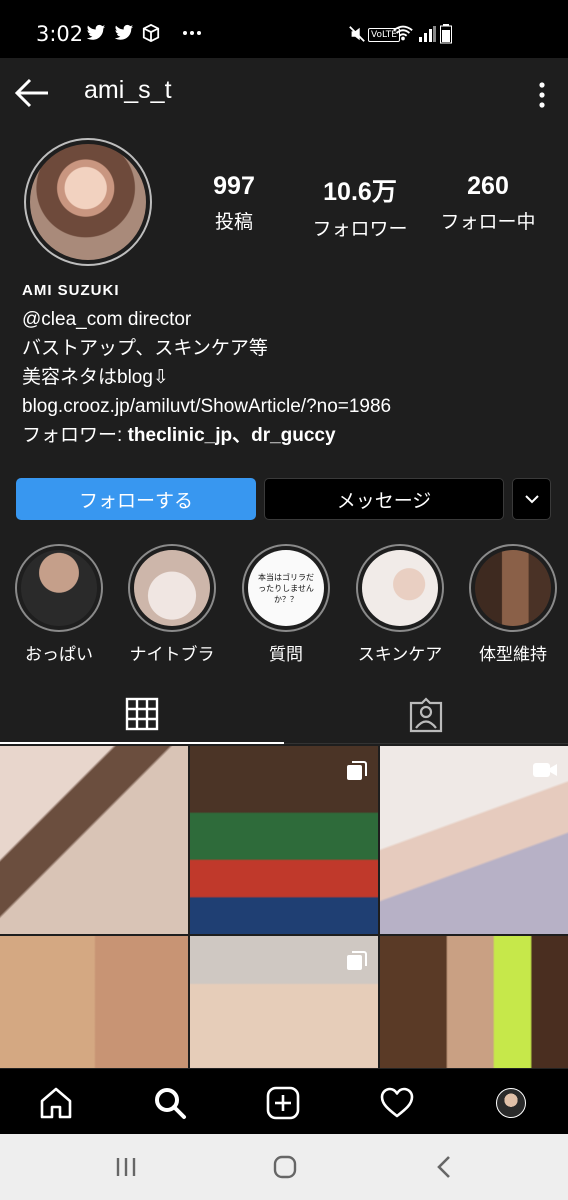  I want to click on nav-profile, so click(511, 1103).